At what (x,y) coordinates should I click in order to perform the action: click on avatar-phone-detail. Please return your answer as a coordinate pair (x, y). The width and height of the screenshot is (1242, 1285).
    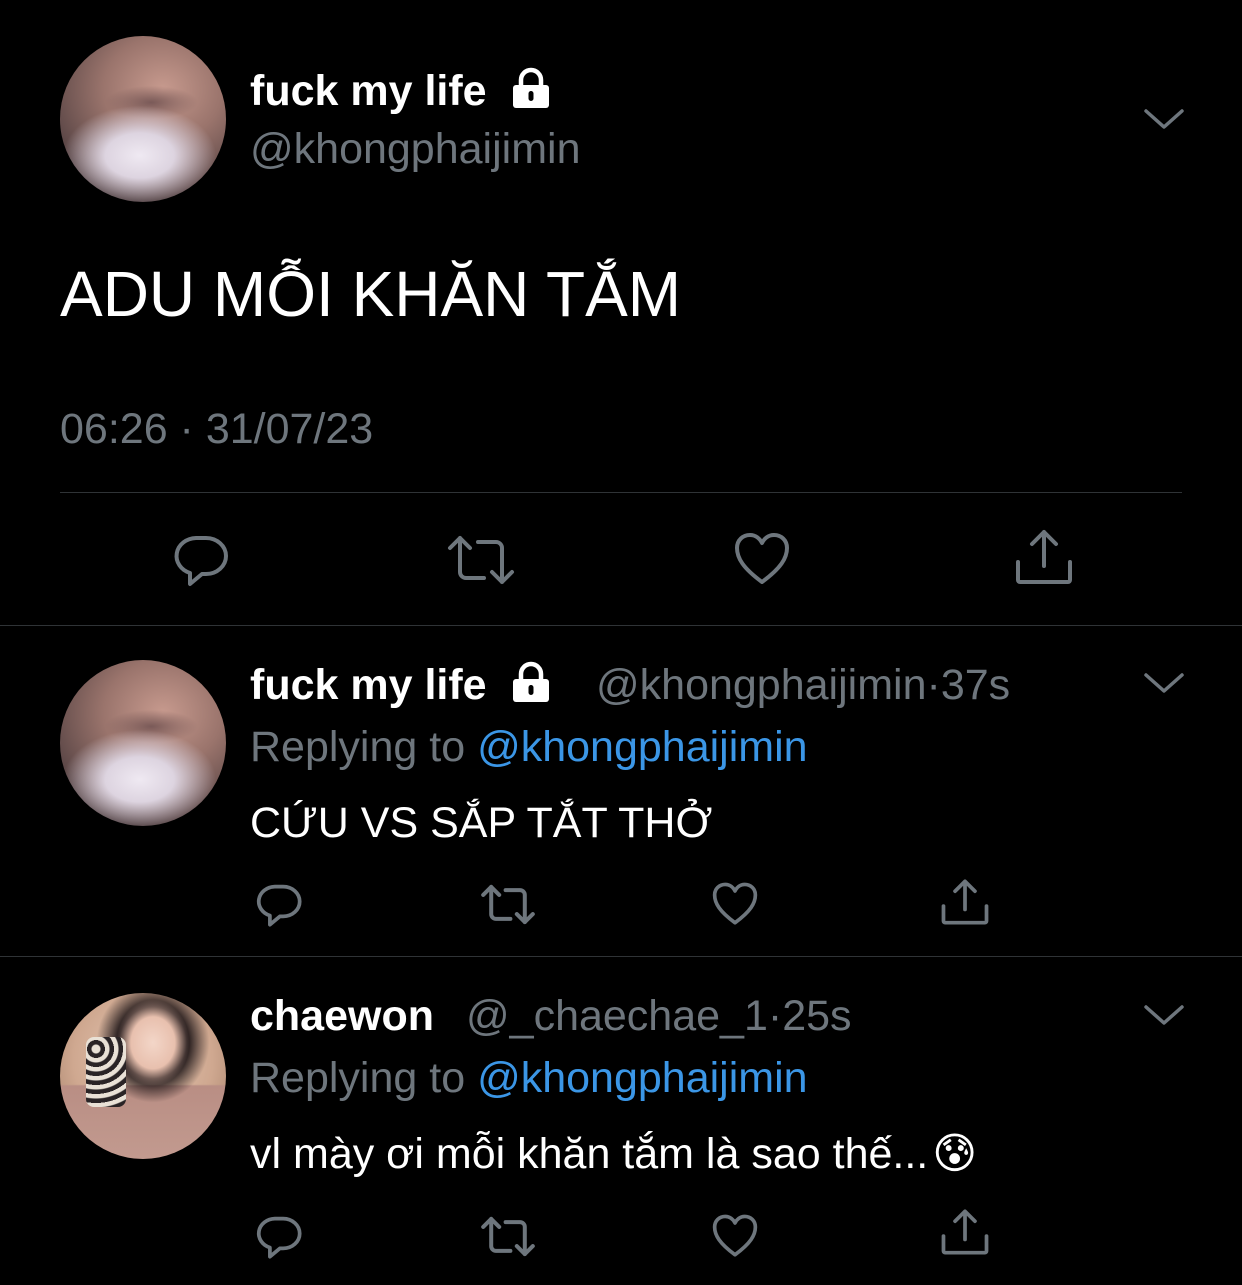
    Looking at the image, I should click on (106, 1072).